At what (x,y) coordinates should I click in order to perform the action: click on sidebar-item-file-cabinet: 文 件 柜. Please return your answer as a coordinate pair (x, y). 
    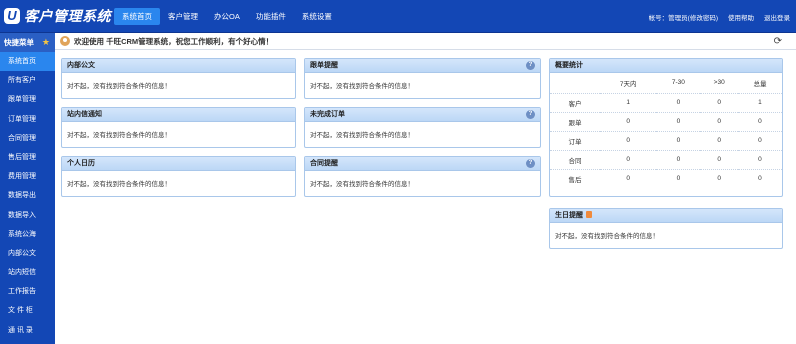
    Looking at the image, I should click on (27, 310).